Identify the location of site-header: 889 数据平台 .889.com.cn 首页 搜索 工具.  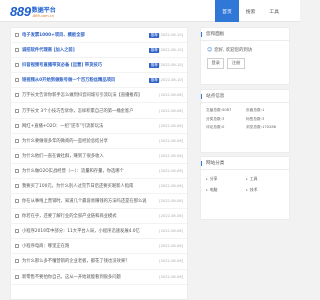
(150, 11).